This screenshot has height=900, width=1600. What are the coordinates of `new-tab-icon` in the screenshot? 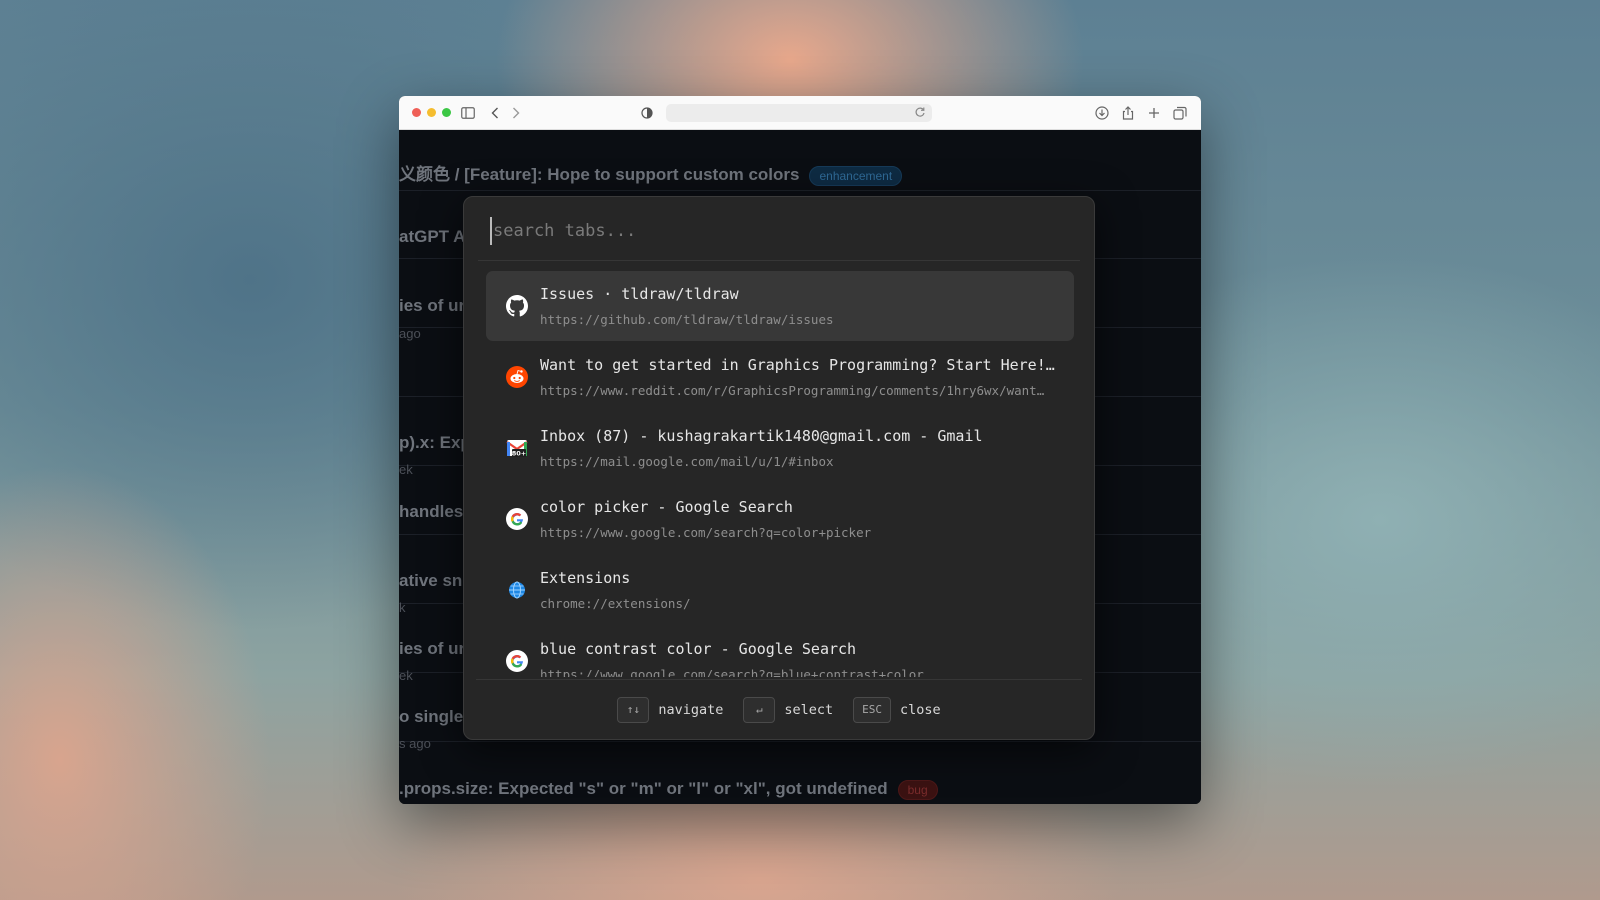 It's located at (1154, 113).